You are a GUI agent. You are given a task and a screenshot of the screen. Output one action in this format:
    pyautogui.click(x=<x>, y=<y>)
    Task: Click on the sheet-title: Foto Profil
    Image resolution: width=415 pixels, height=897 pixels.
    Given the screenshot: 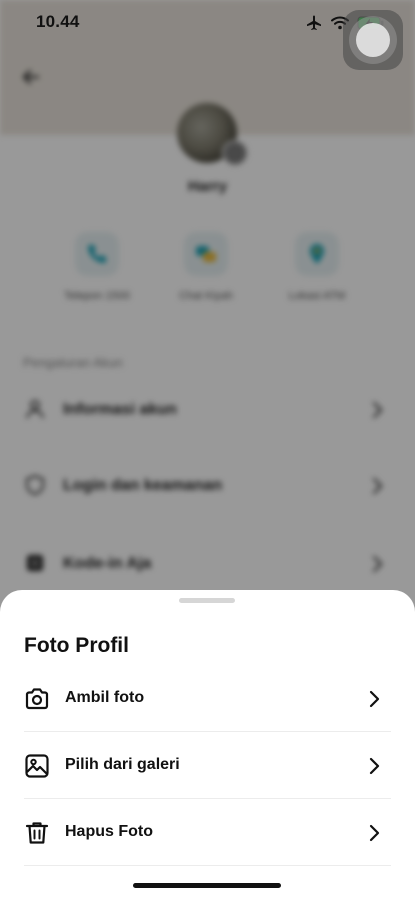 What is the action you would take?
    pyautogui.click(x=76, y=645)
    